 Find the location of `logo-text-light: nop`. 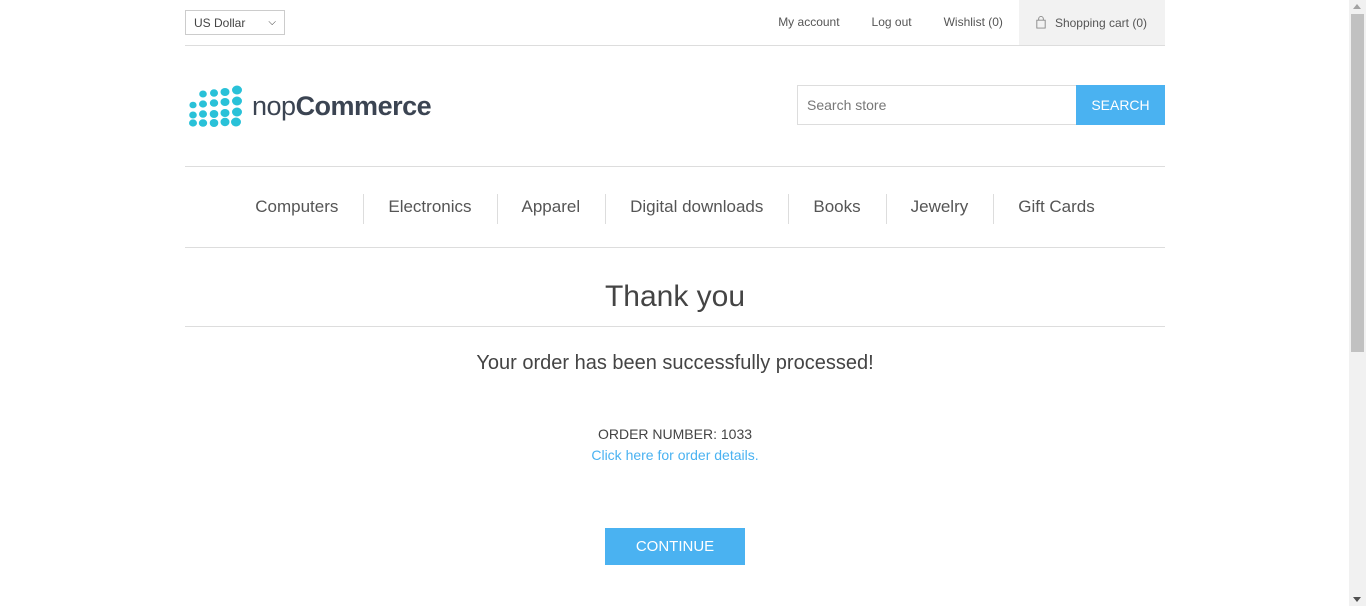

logo-text-light: nop is located at coordinates (274, 105).